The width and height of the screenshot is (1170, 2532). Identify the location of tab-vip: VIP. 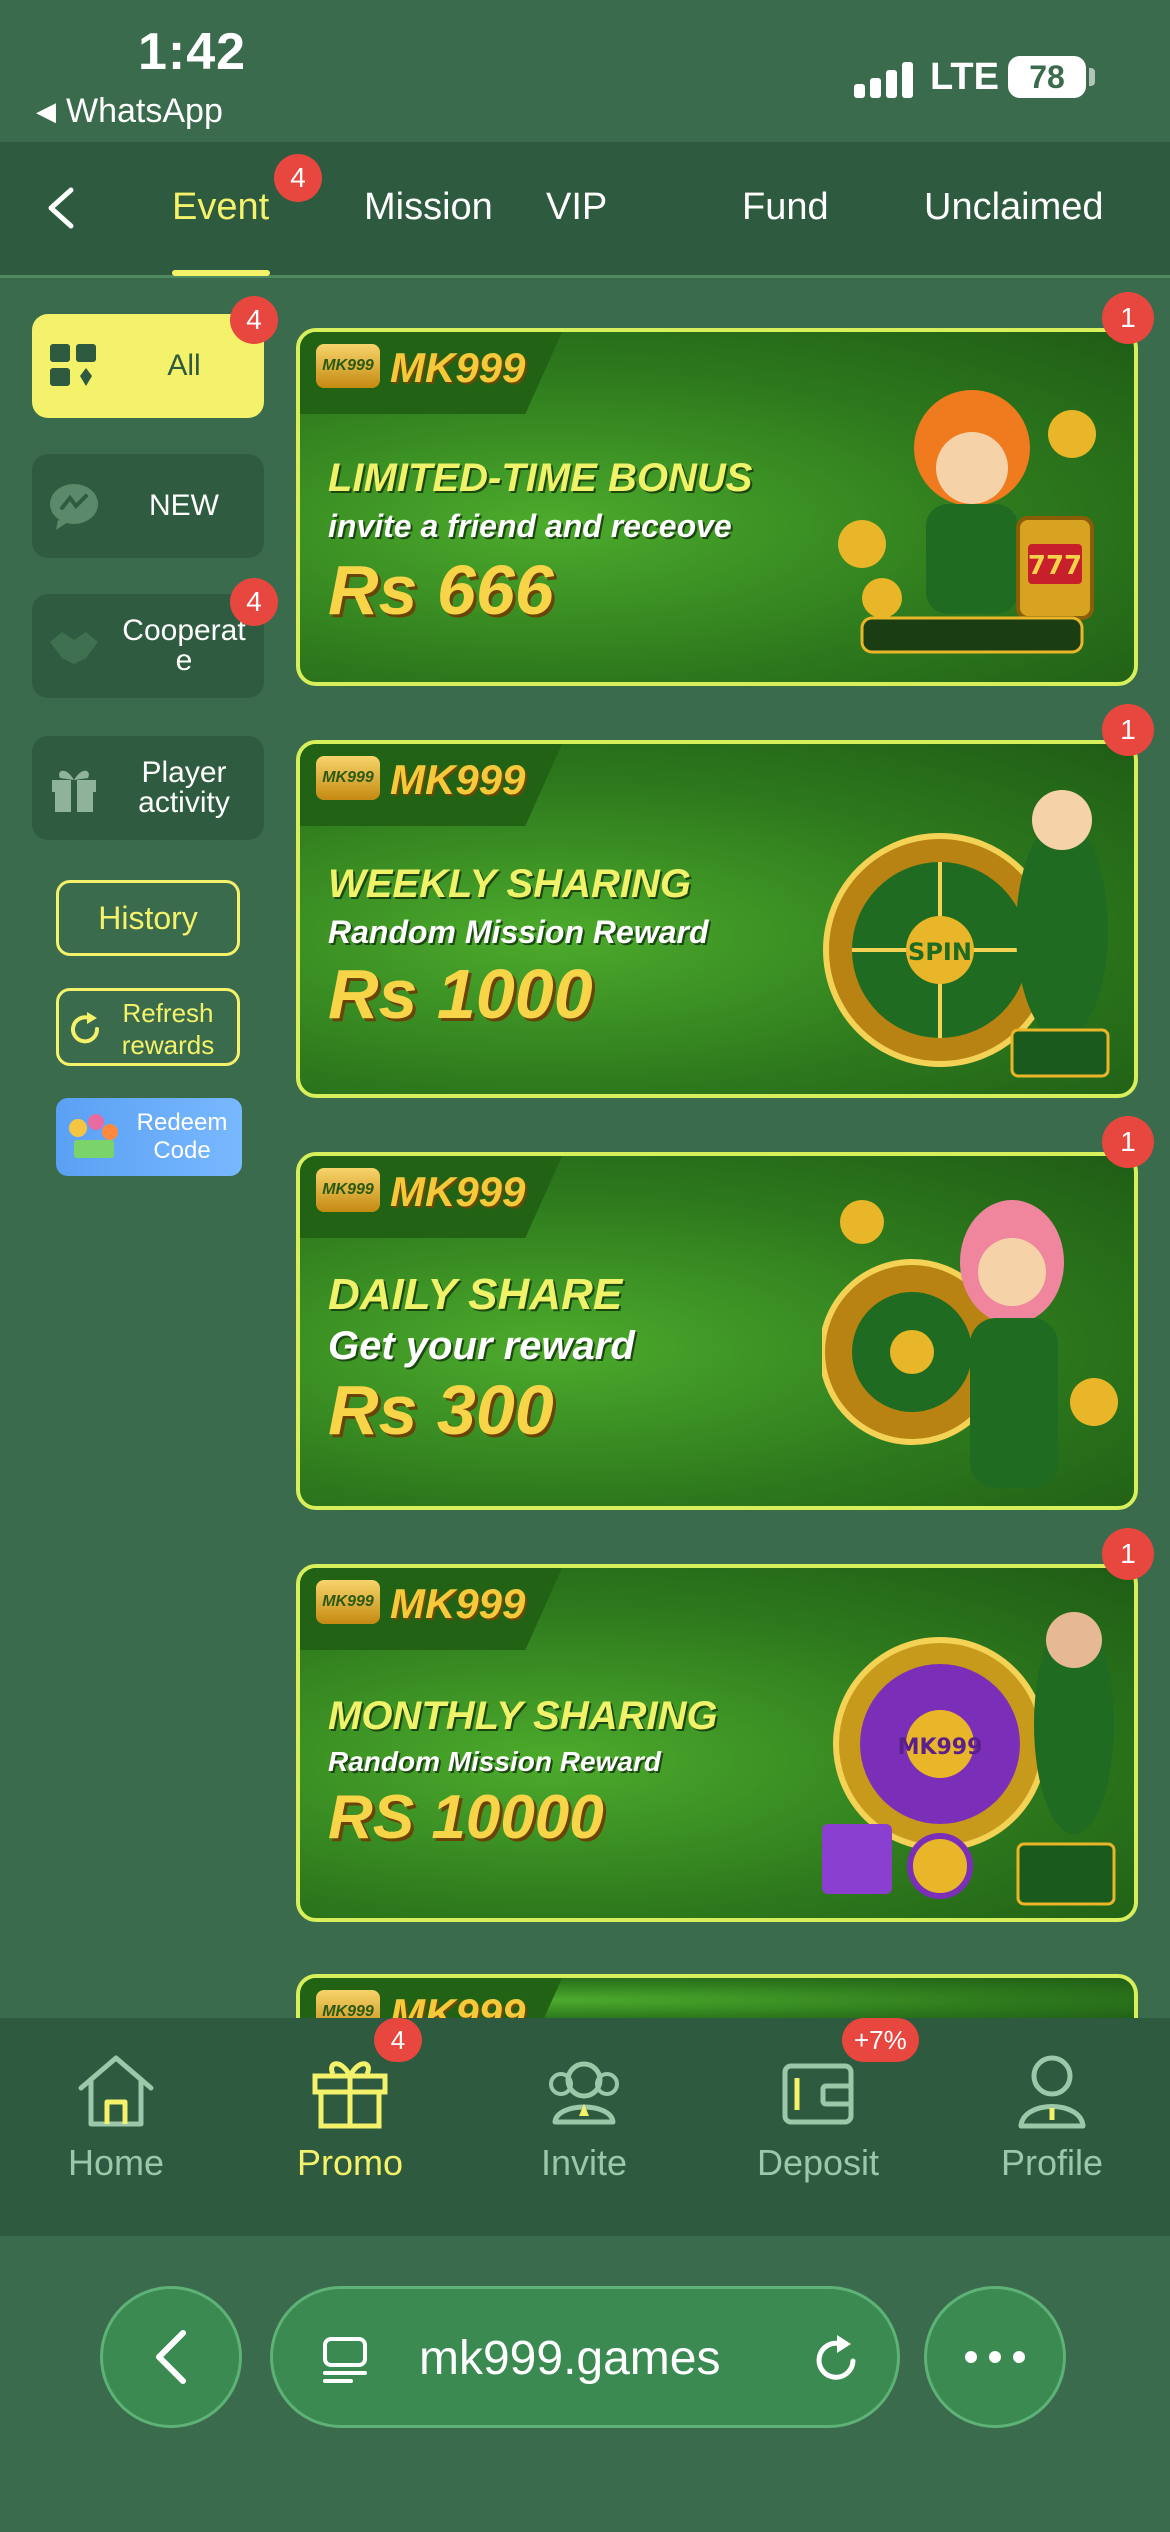
(576, 207).